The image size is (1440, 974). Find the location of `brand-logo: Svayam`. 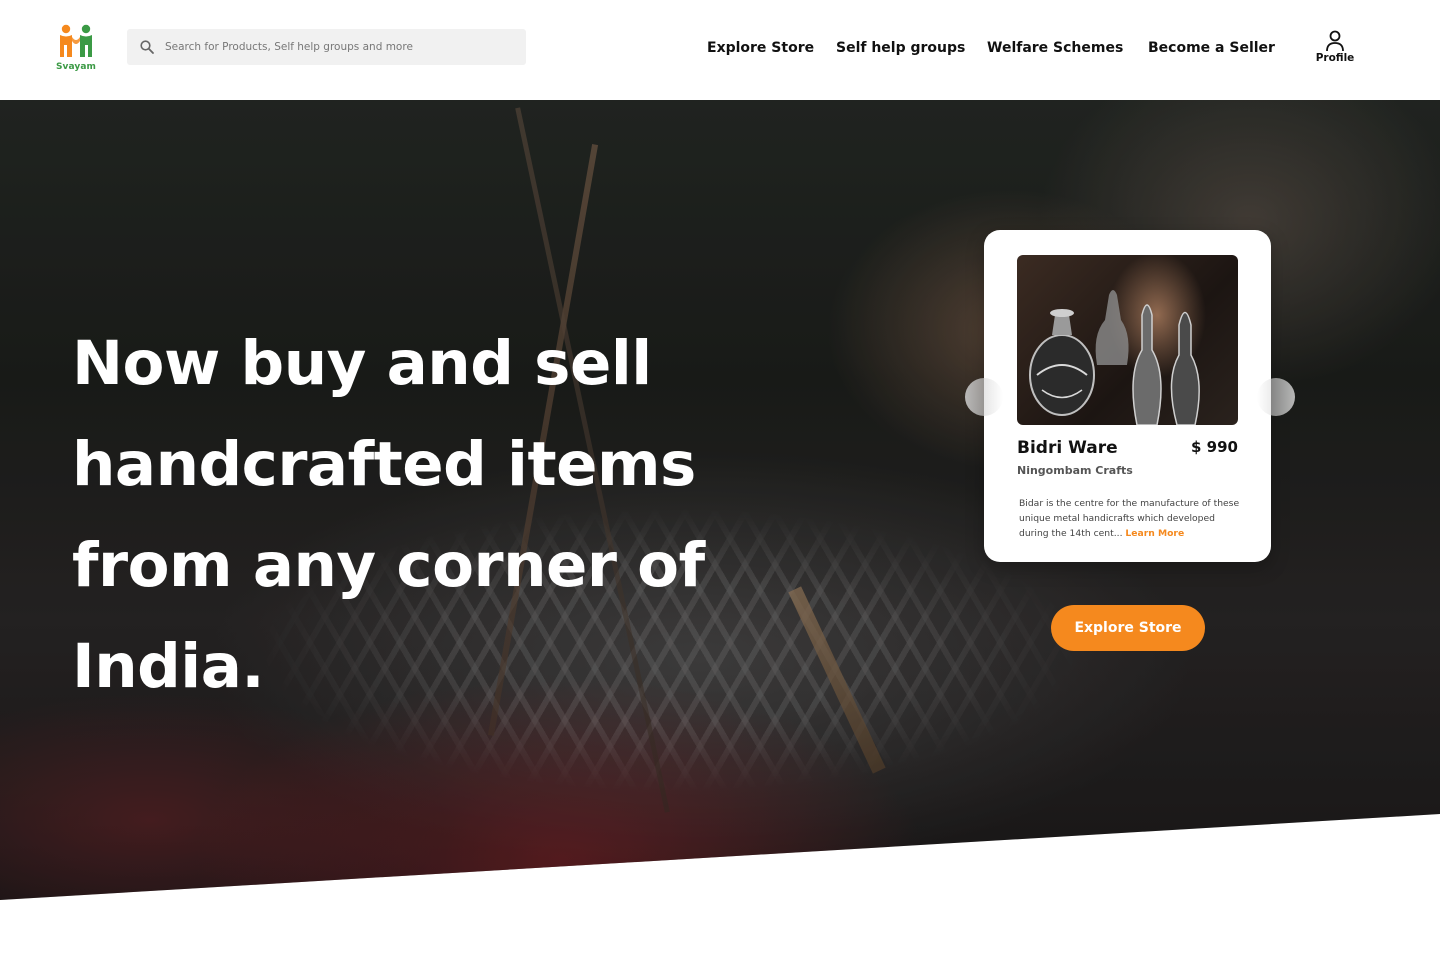

brand-logo: Svayam is located at coordinates (77, 49).